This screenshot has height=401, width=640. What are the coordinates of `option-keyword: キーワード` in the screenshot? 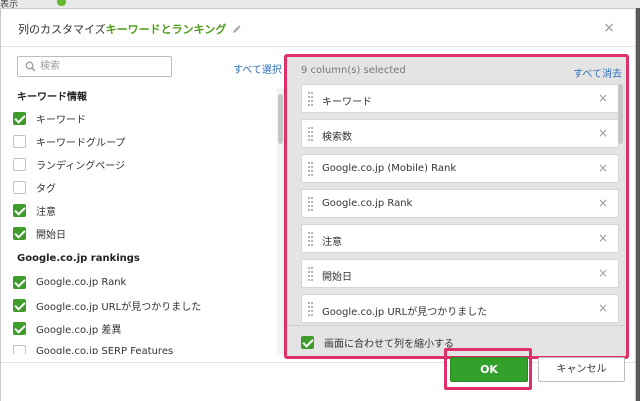 It's located at (49, 118).